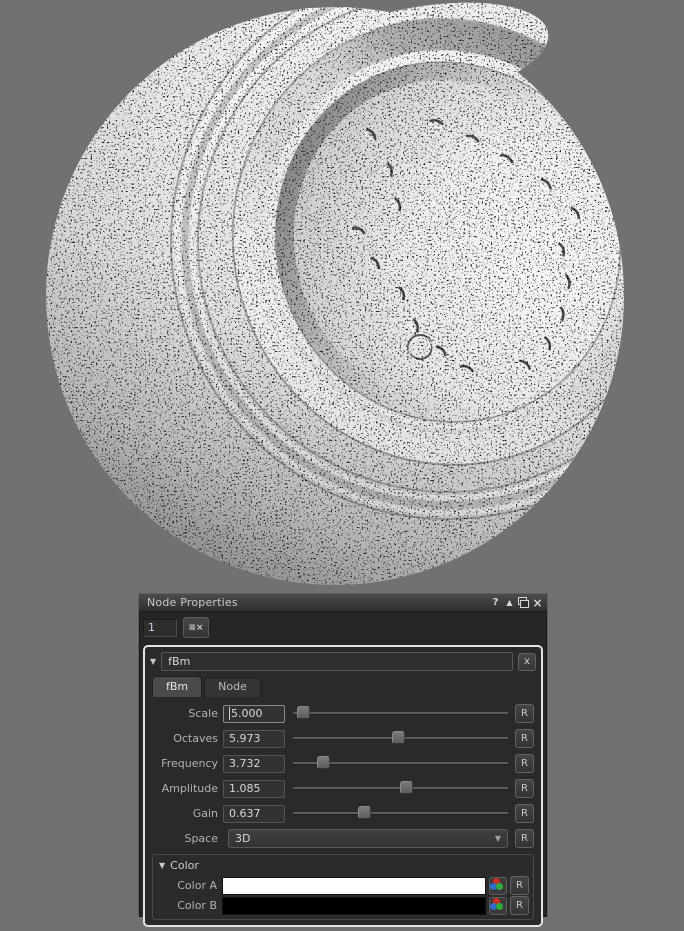  What do you see at coordinates (495, 602) in the screenshot?
I see `help-icon: ?` at bounding box center [495, 602].